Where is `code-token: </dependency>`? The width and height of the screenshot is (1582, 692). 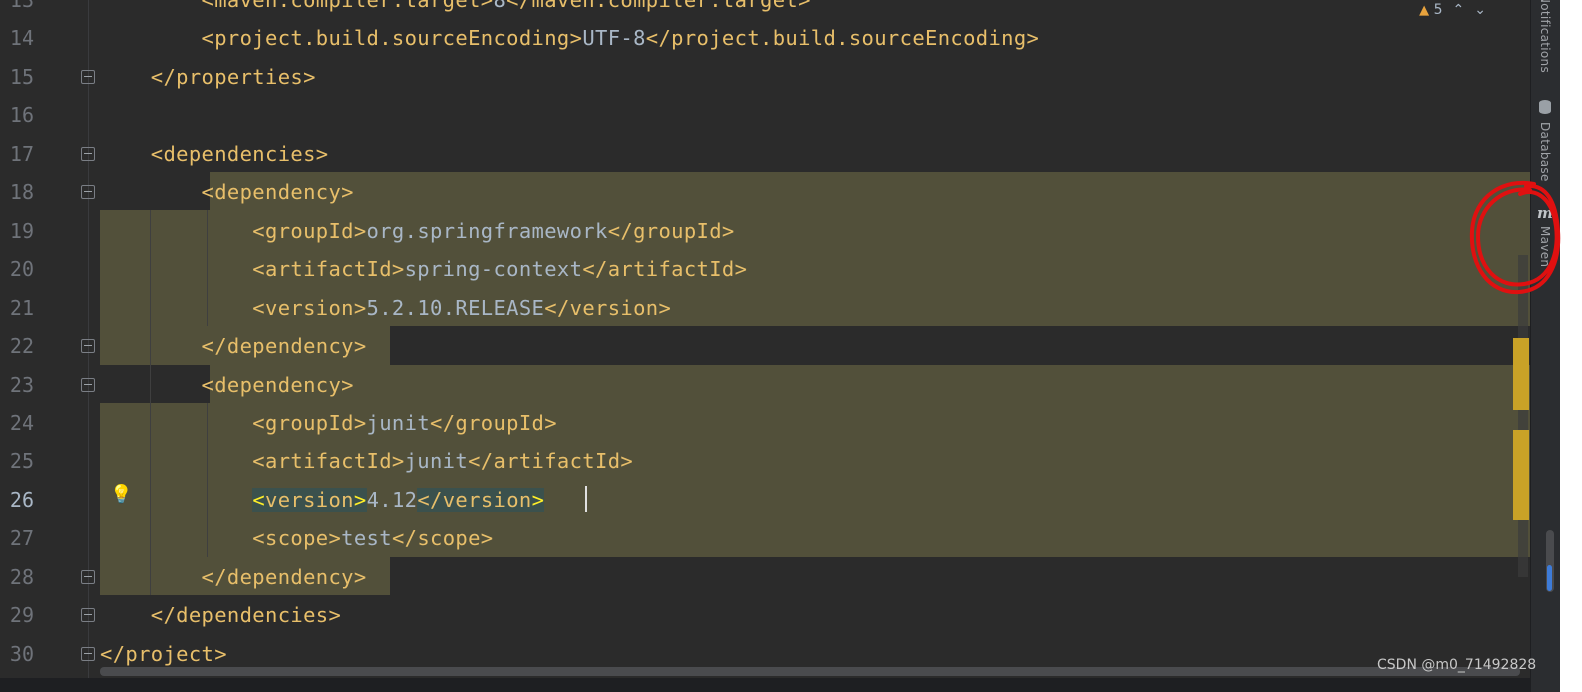 code-token: </dependency> is located at coordinates (233, 576).